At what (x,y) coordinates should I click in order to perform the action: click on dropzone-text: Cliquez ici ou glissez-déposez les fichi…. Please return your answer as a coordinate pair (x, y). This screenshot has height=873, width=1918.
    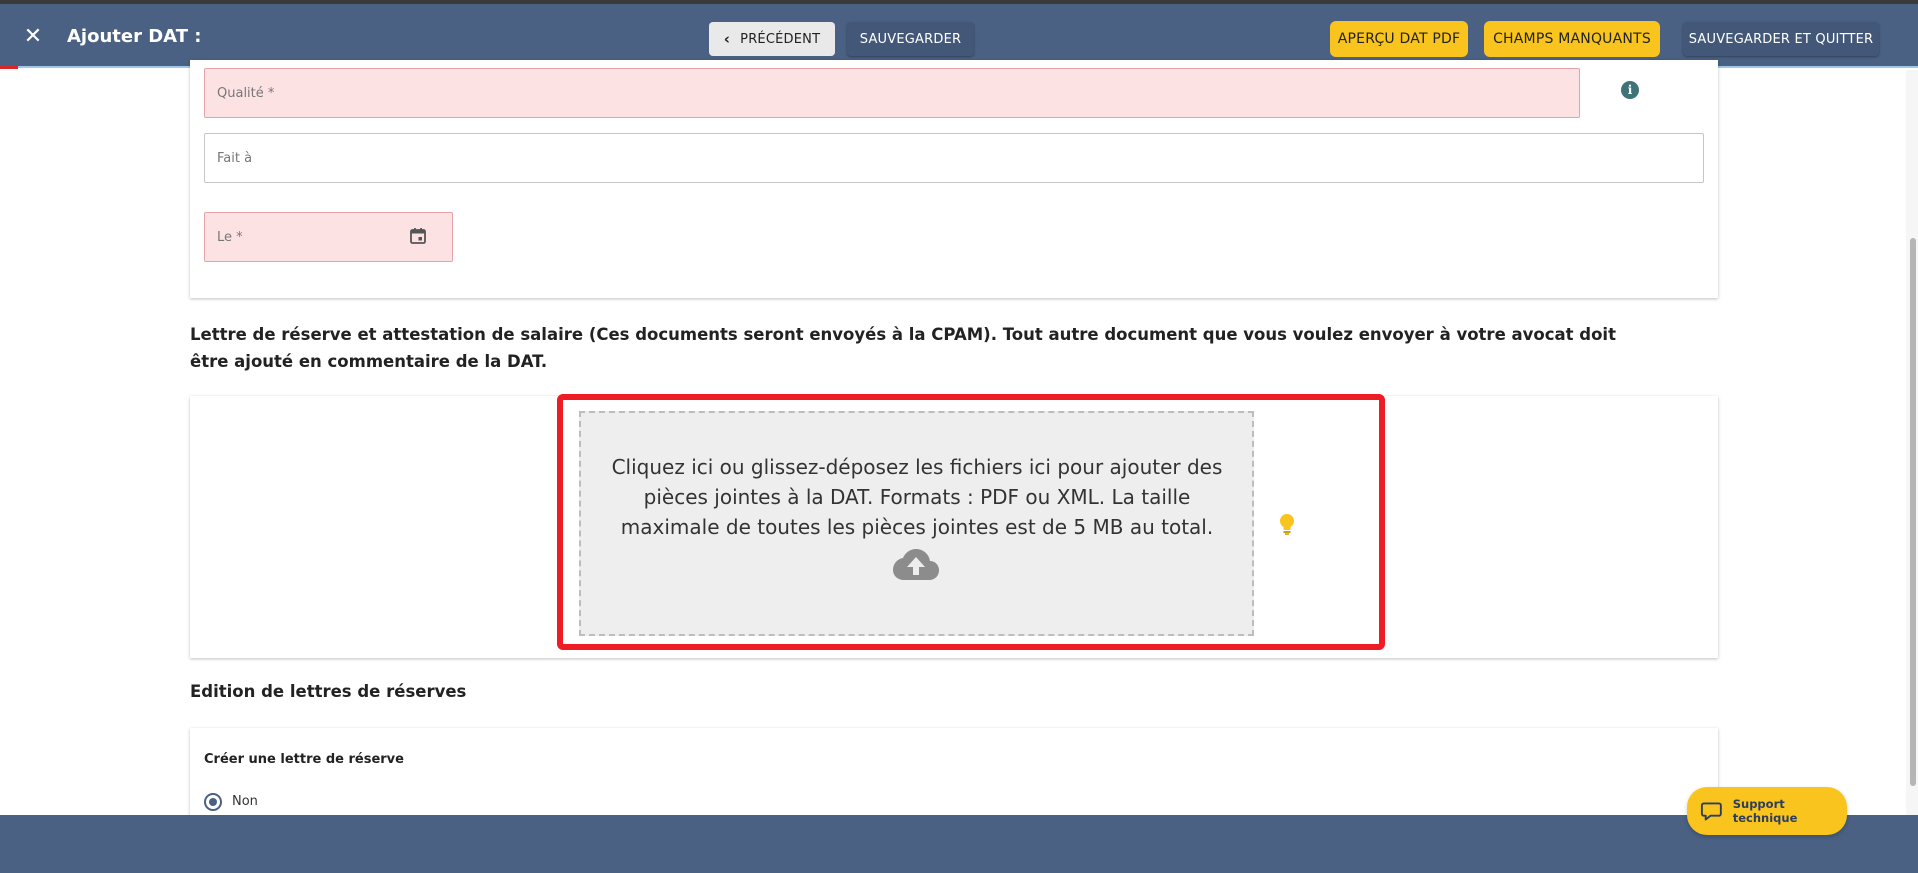
    Looking at the image, I should click on (917, 497).